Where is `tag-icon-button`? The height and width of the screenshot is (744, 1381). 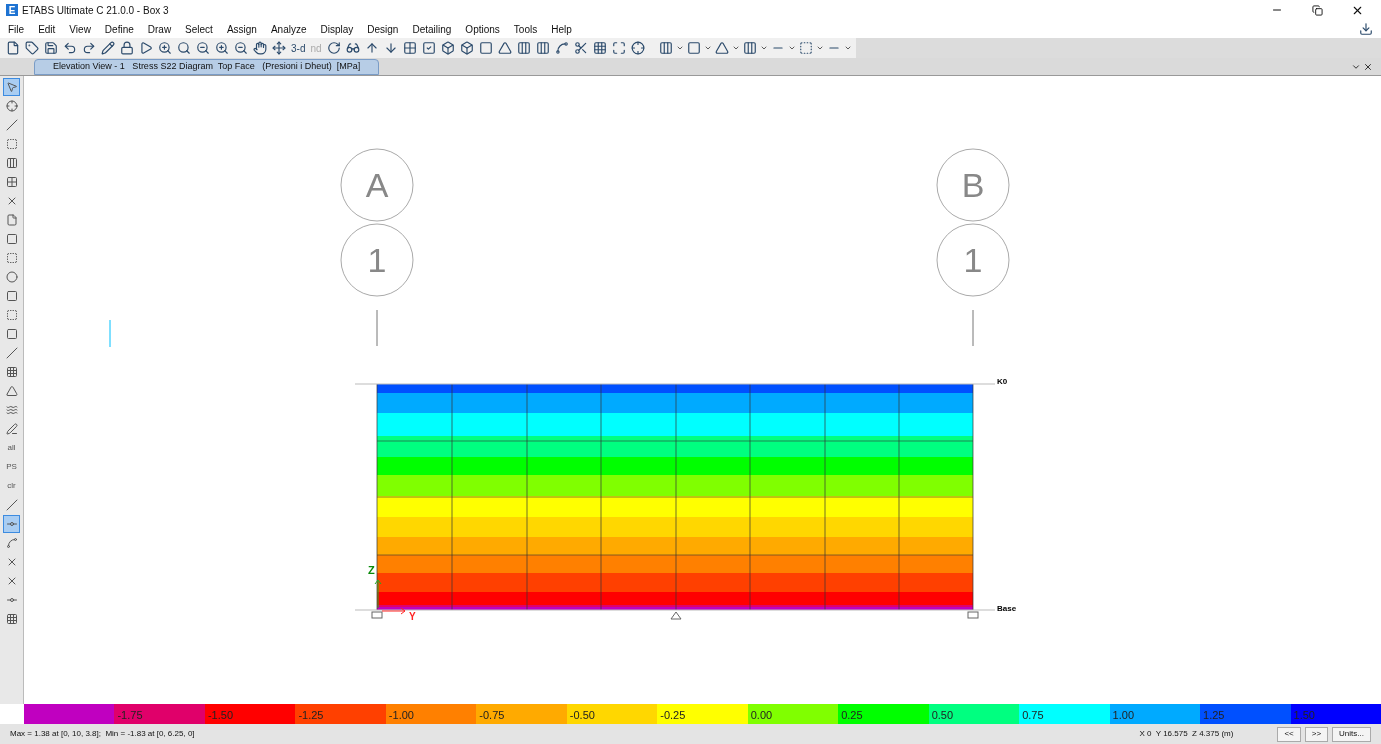
tag-icon-button is located at coordinates (32, 48).